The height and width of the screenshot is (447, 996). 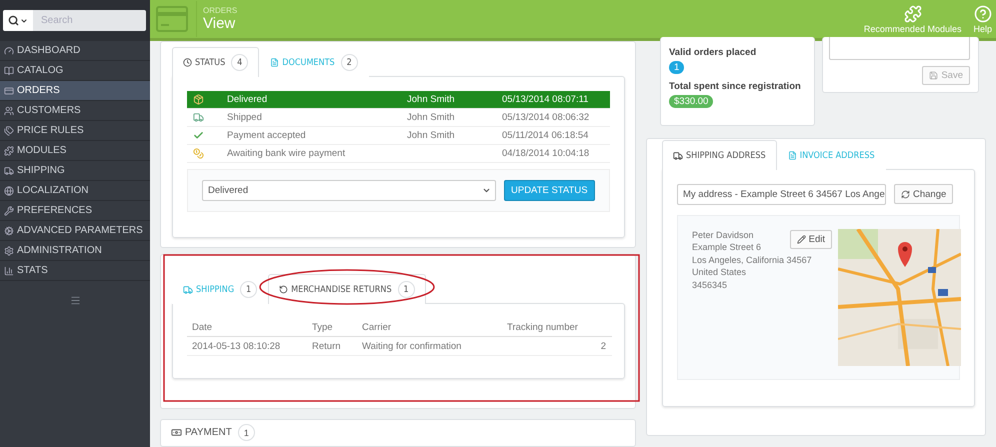 I want to click on status-cell-text: Shipped, so click(x=245, y=117).